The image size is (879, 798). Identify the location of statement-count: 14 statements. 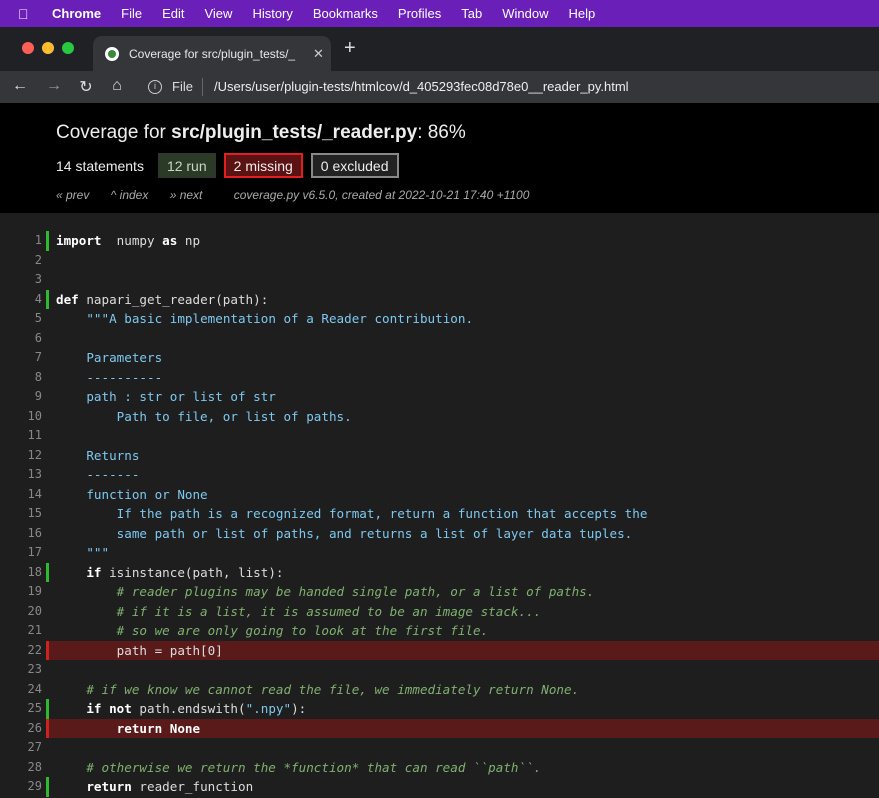
(100, 165).